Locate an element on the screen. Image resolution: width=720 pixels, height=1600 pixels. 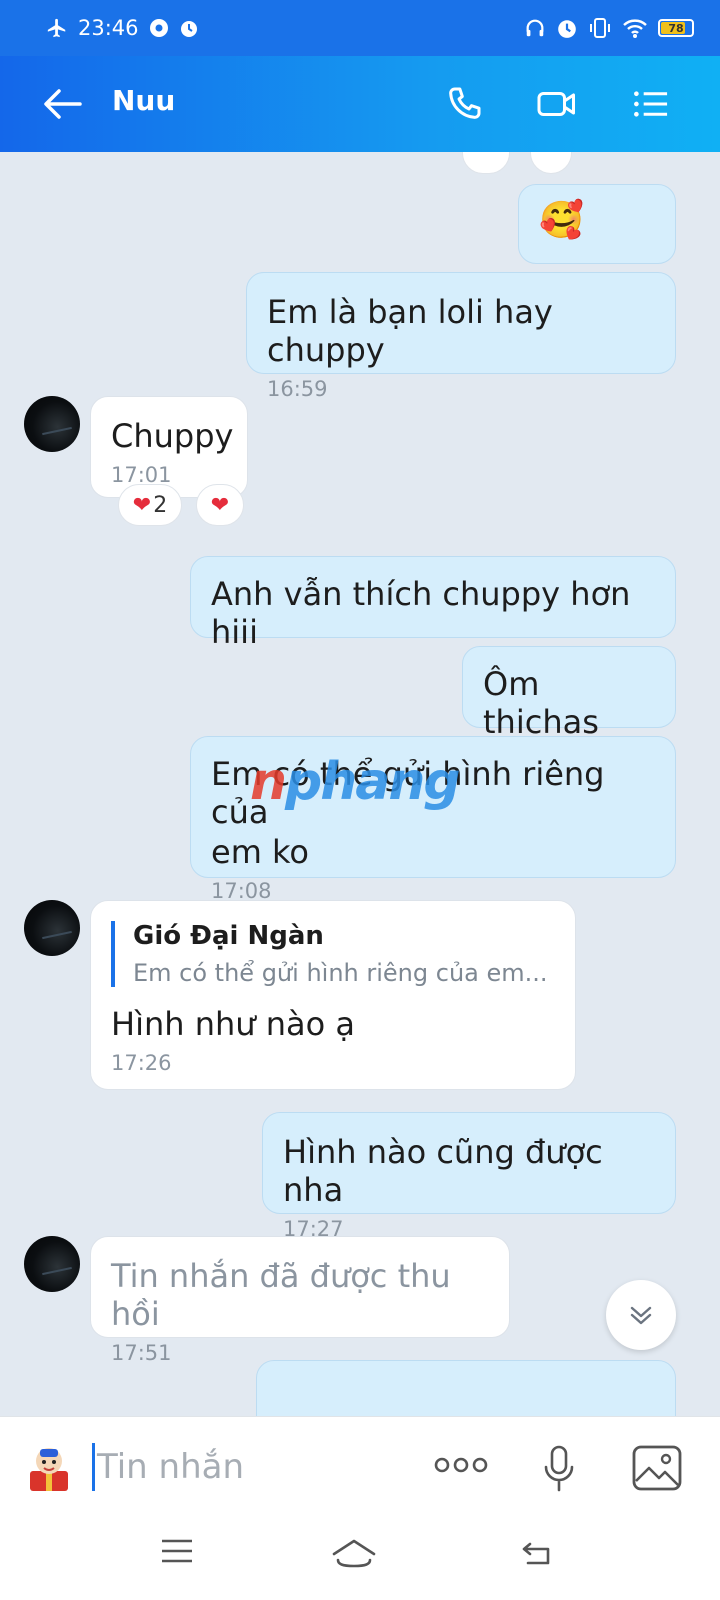
video-call-icon is located at coordinates (557, 104).